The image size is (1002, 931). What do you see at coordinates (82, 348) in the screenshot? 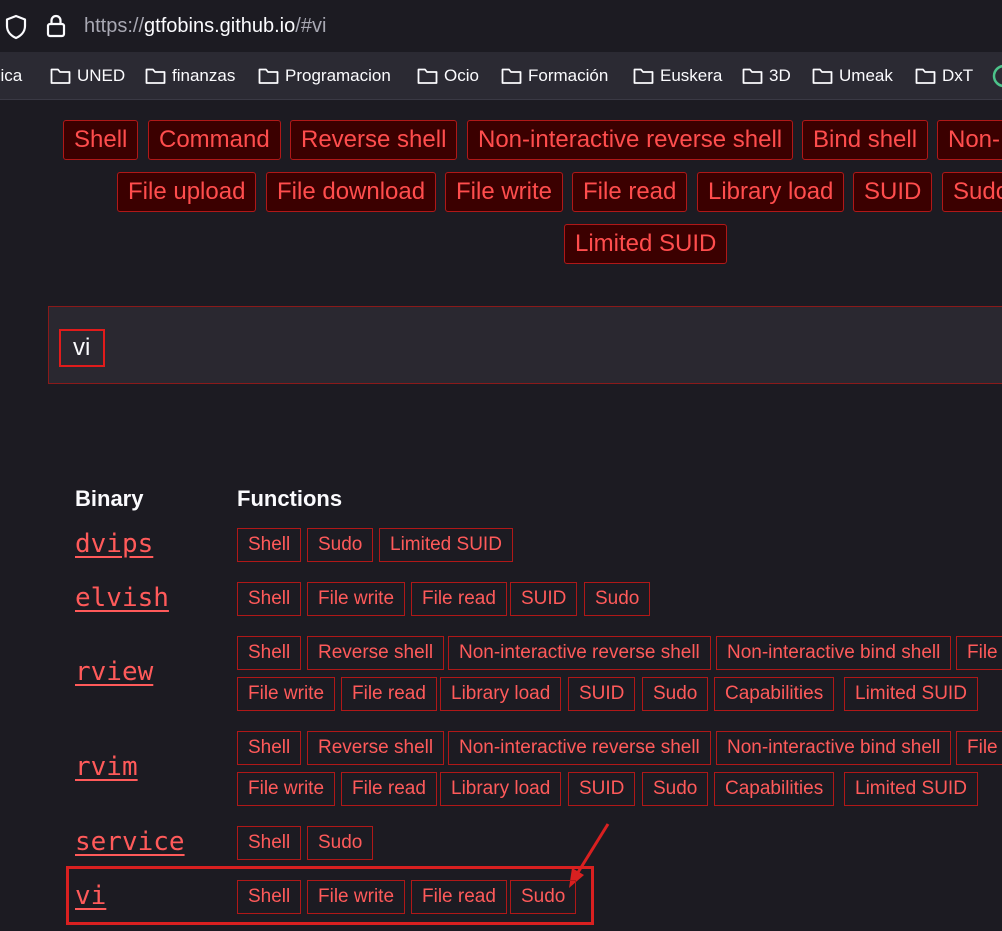
I see `search-value: vi` at bounding box center [82, 348].